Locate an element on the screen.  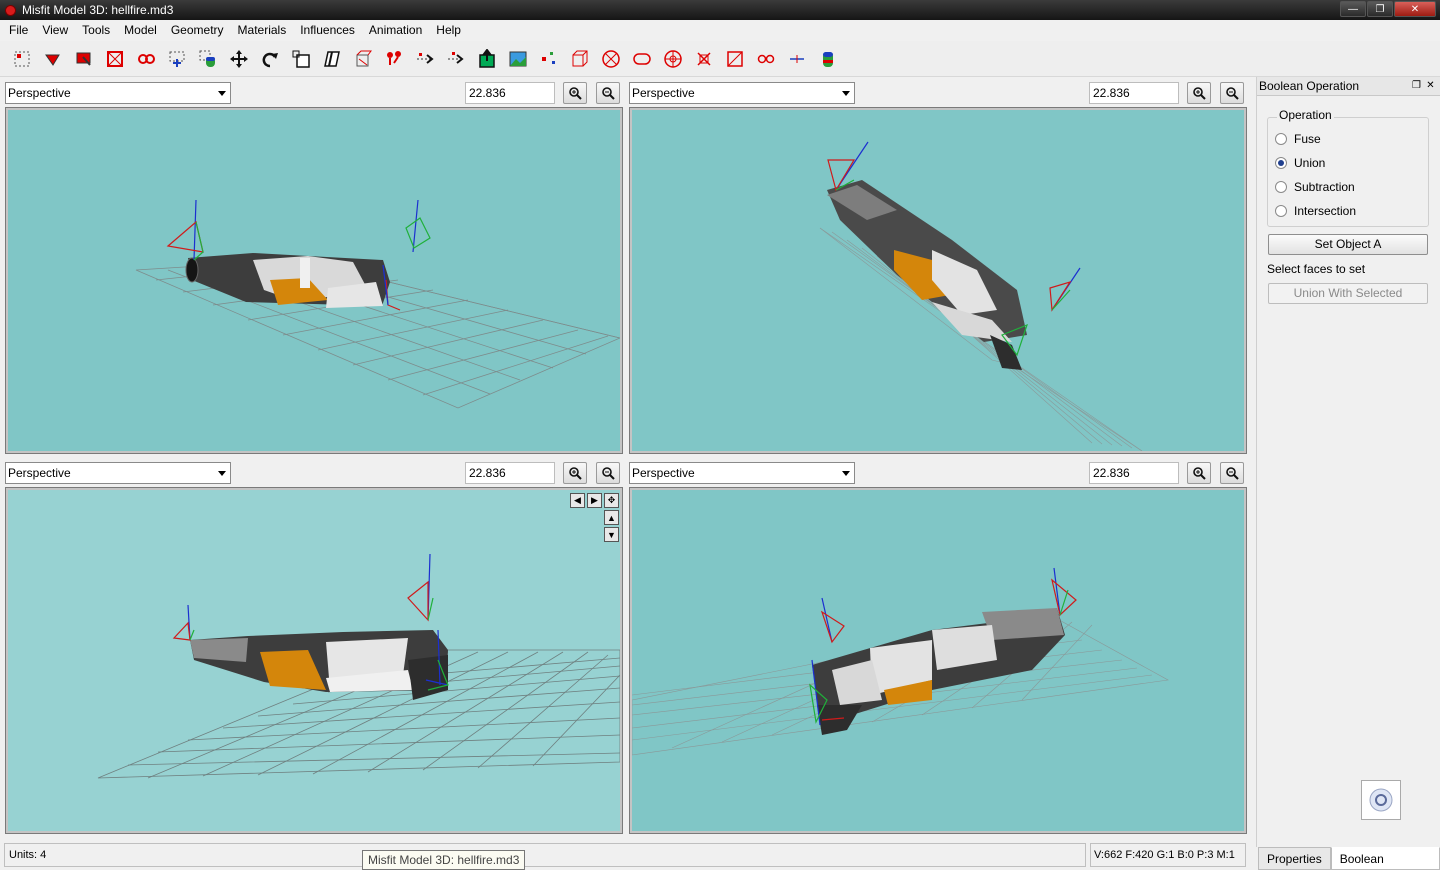
select-groups-icon is located at coordinates (115, 59).